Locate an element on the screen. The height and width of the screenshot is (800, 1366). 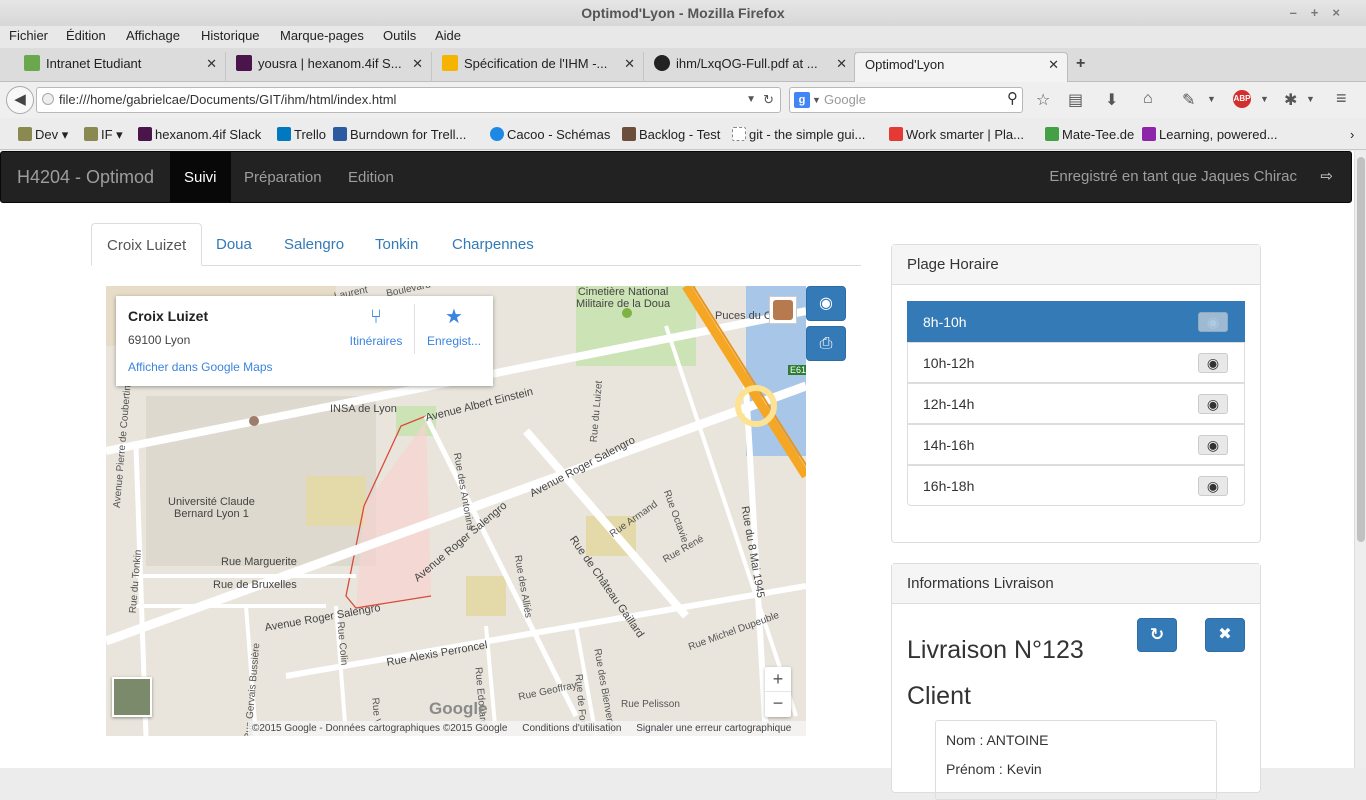
map-terms-link: Conditions d'utilisation is located at coordinates (571, 728).